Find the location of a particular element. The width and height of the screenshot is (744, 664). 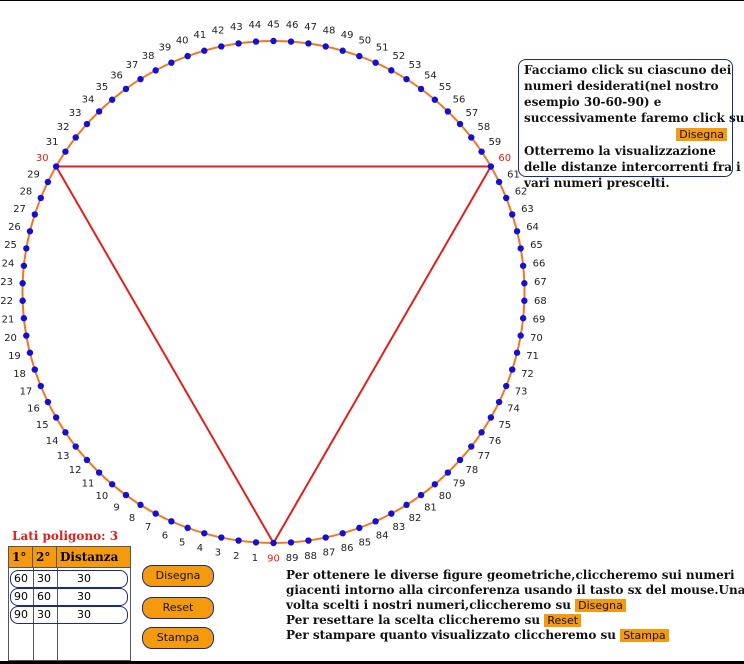

number-label-51: 51 is located at coordinates (382, 48).